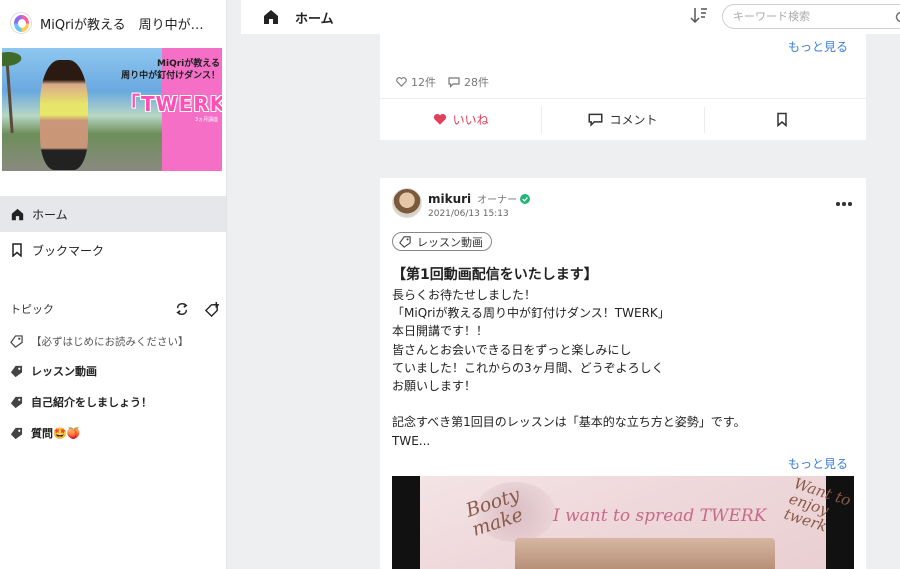  Describe the element at coordinates (21, 23) in the screenshot. I see `community-logo-icon` at that location.